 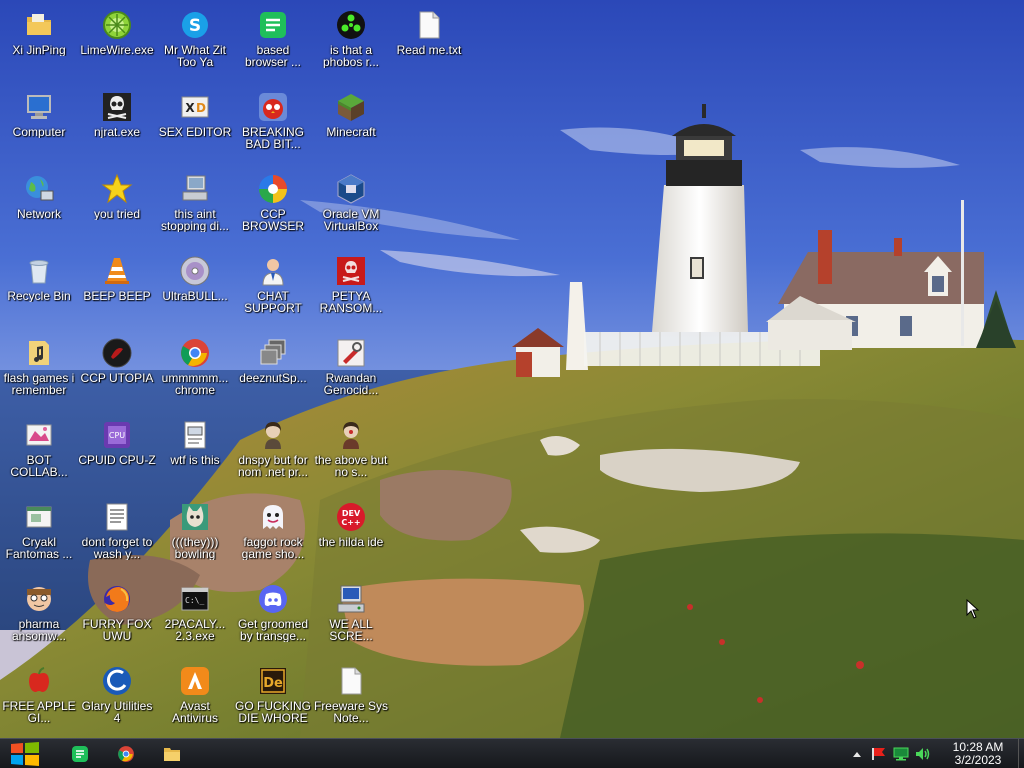 I want to click on desktop-icon-recycle-bin: Recycle Bin, so click(x=39, y=290).